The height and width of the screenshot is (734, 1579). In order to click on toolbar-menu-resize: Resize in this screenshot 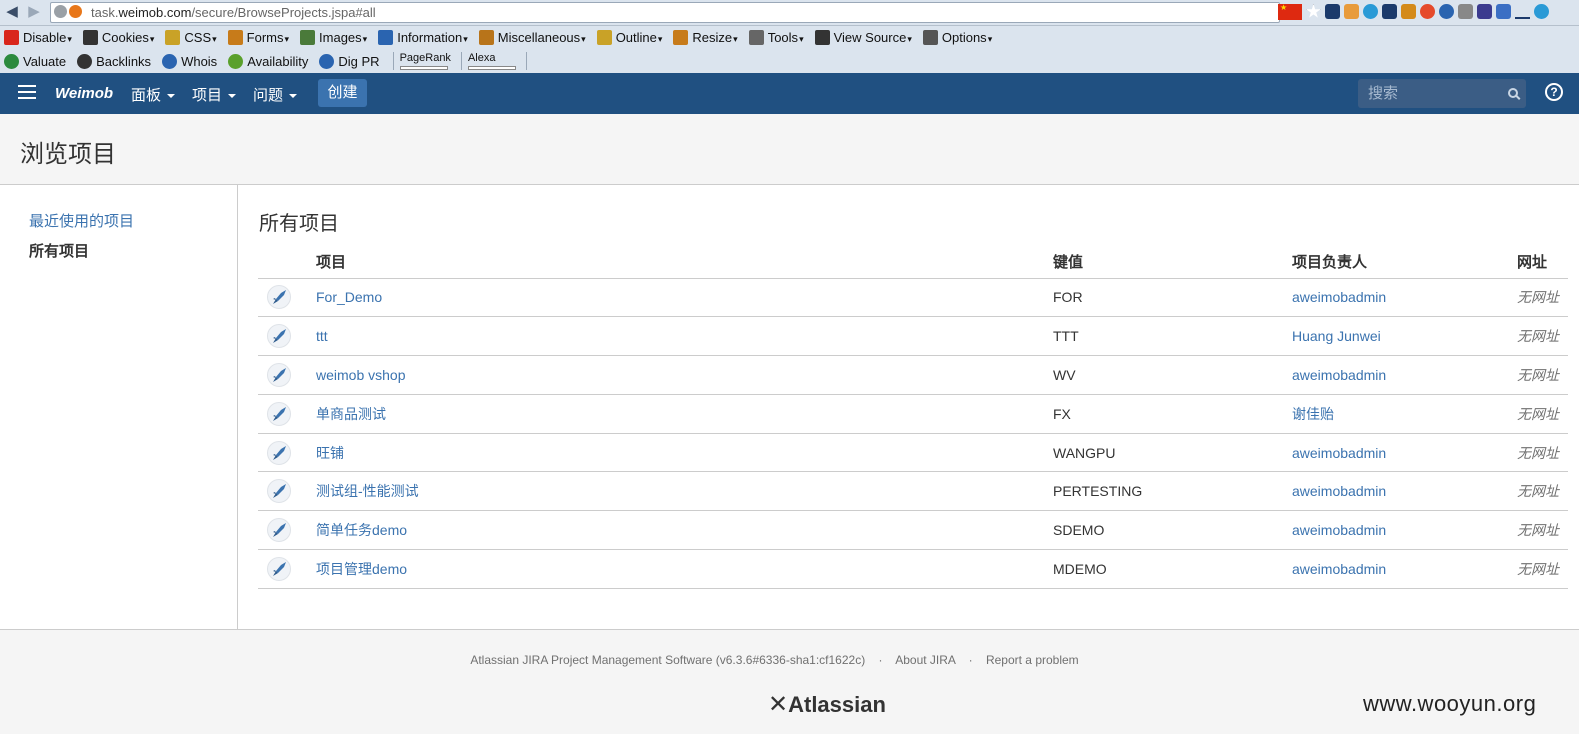, I will do `click(703, 37)`.